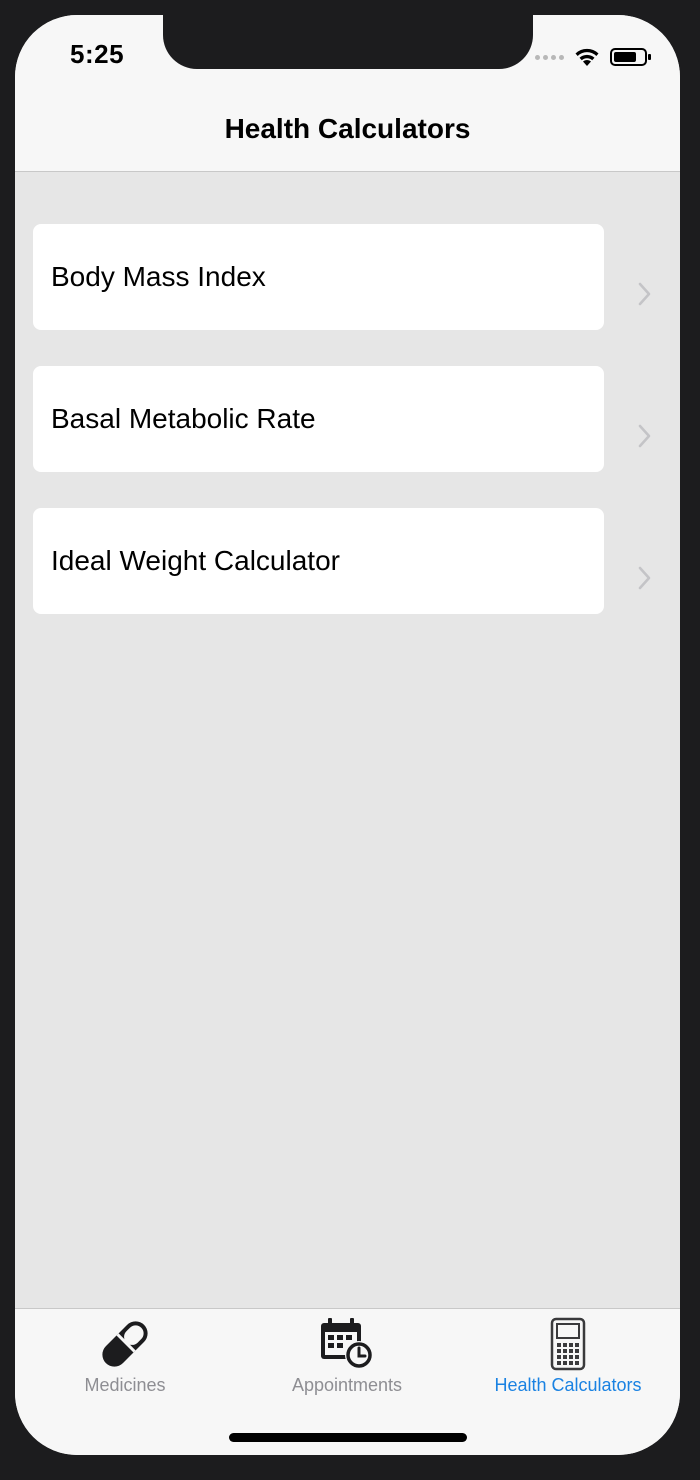 The width and height of the screenshot is (700, 1480). Describe the element at coordinates (158, 276) in the screenshot. I see `list-item-label: Body Mass Index` at that location.